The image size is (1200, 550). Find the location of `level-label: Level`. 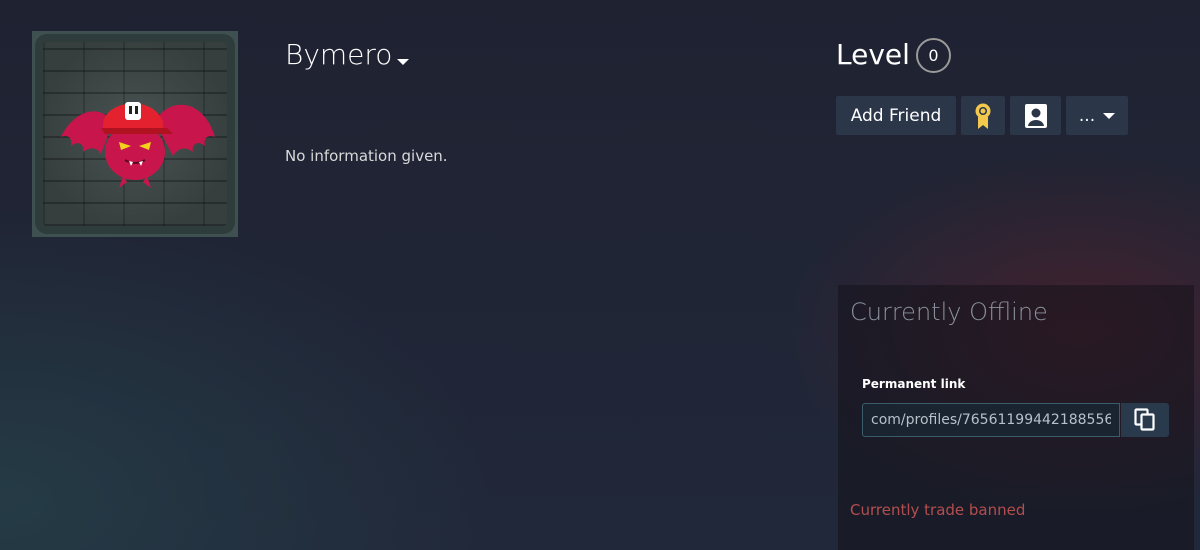

level-label: Level is located at coordinates (873, 54).